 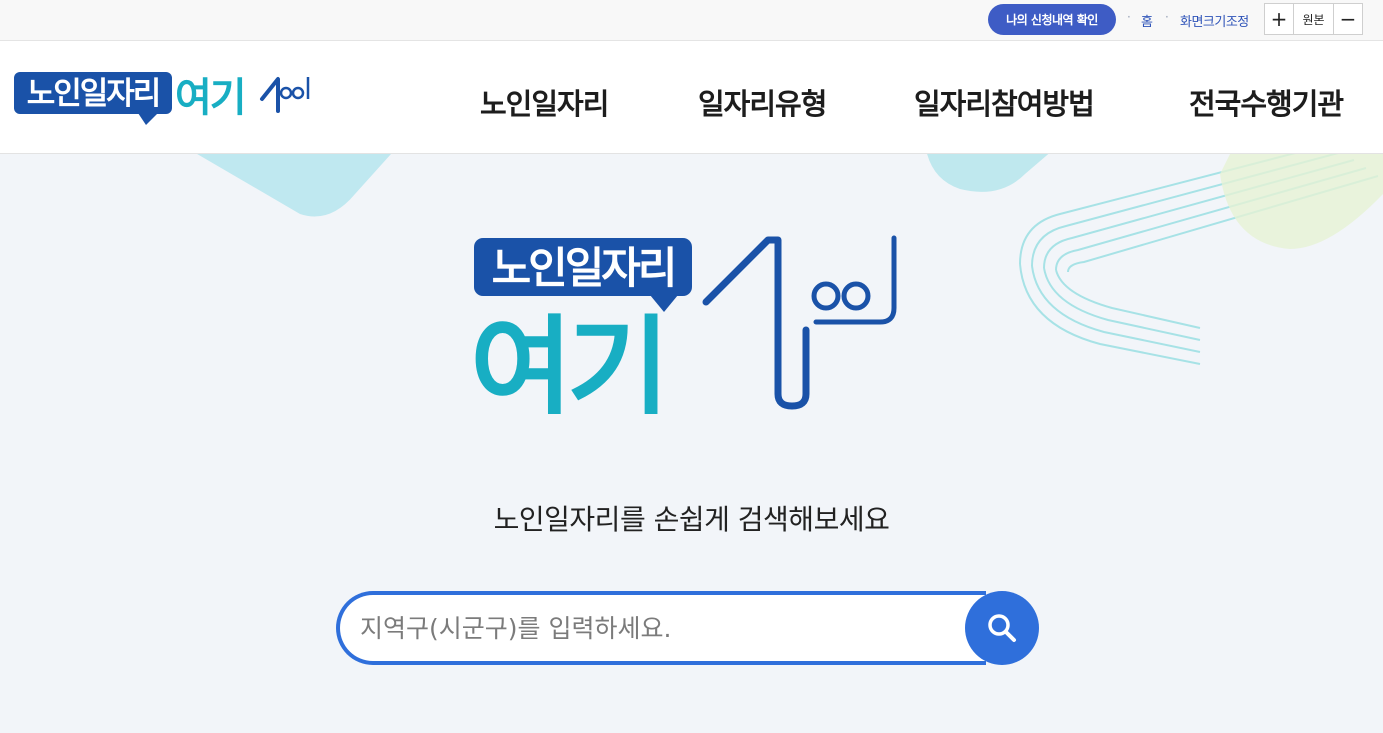 I want to click on zoom-out-button: −, so click(x=1348, y=19).